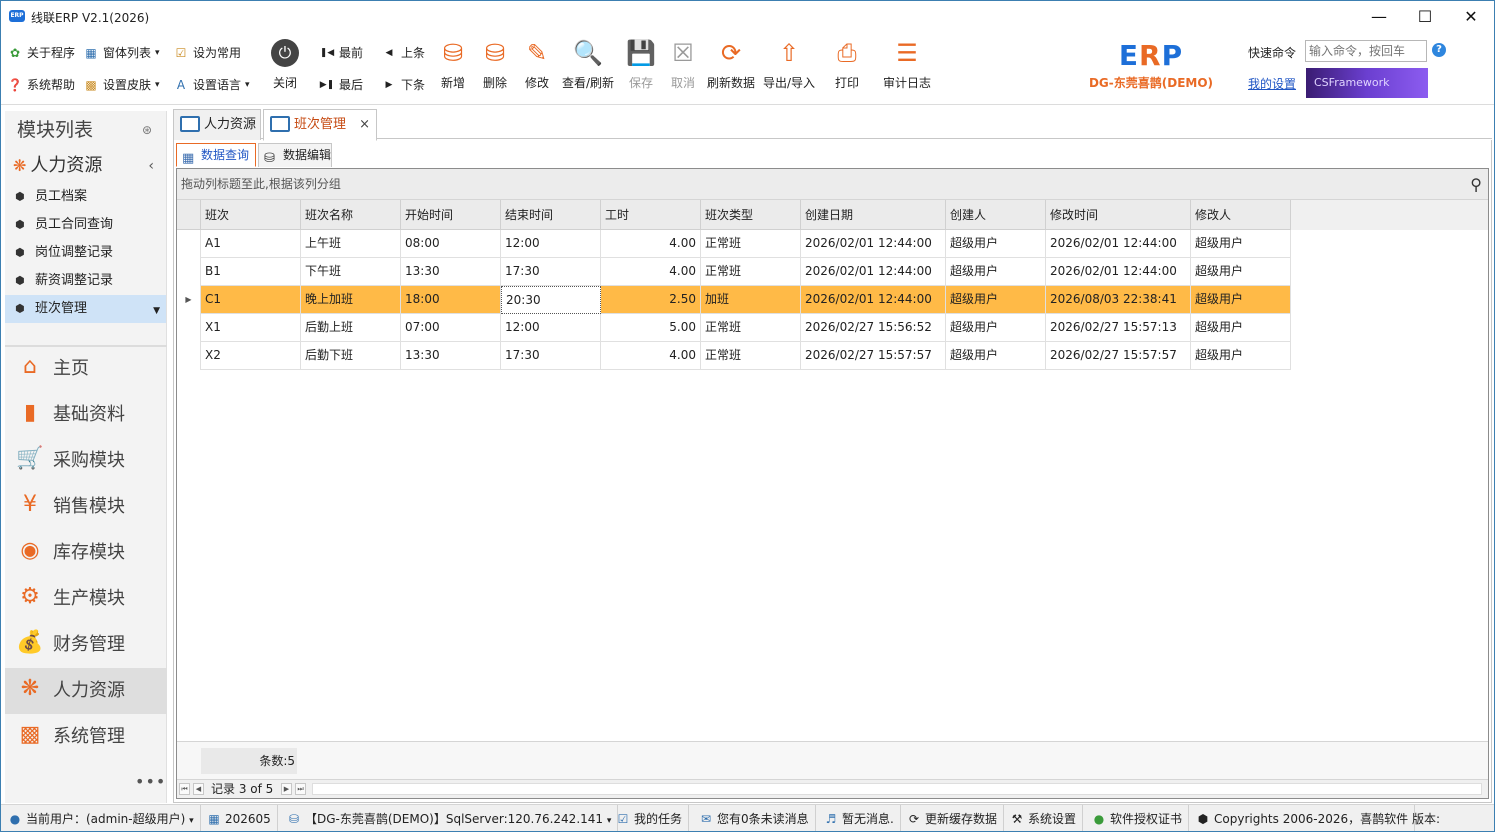 Image resolution: width=1495 pixels, height=832 pixels. I want to click on search-icon: ⚲, so click(1476, 184).